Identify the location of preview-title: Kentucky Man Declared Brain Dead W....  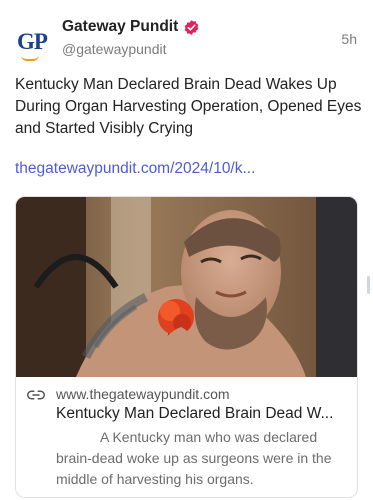
(203, 414).